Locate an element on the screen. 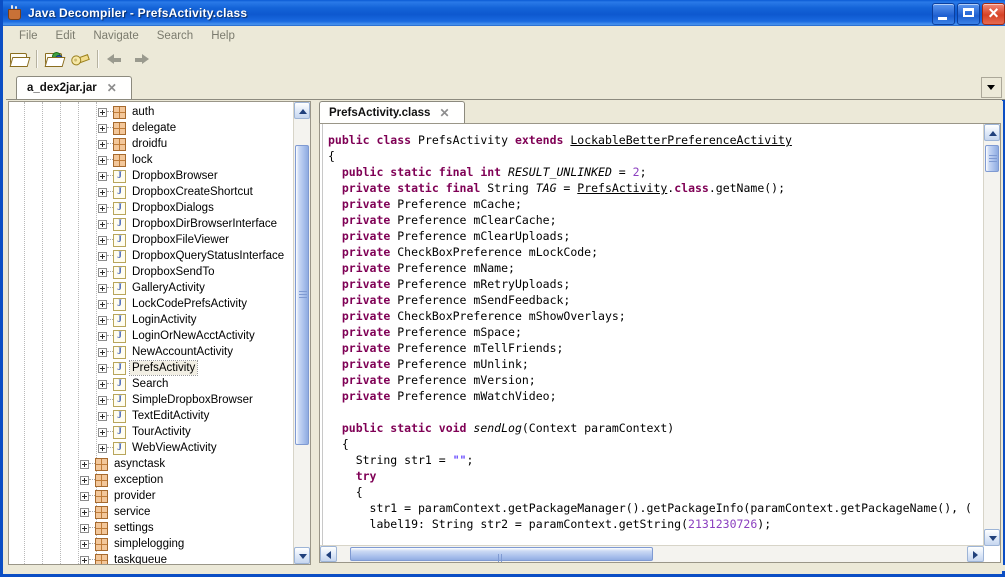 Image resolution: width=1005 pixels, height=577 pixels. tree-scrollbar-thumb is located at coordinates (302, 295).